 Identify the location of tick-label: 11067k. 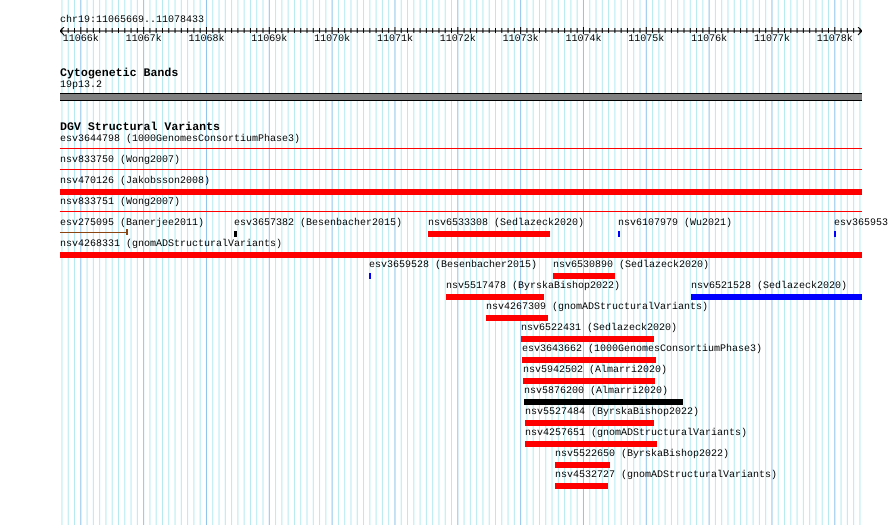
(144, 40).